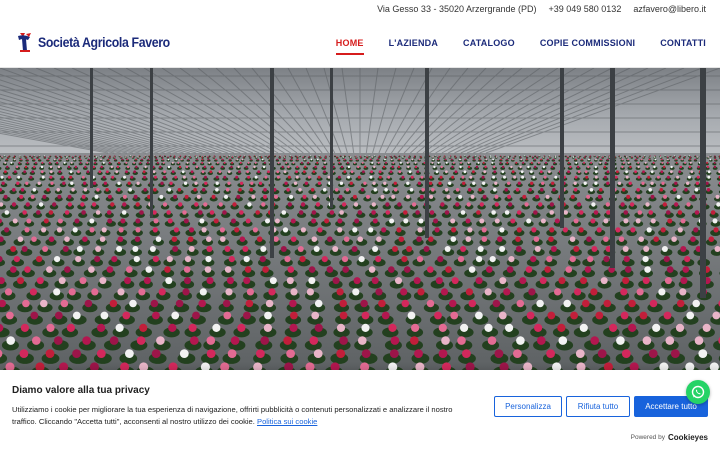  Describe the element at coordinates (349, 44) in the screenshot. I see `nav-item-home: HOME` at that location.